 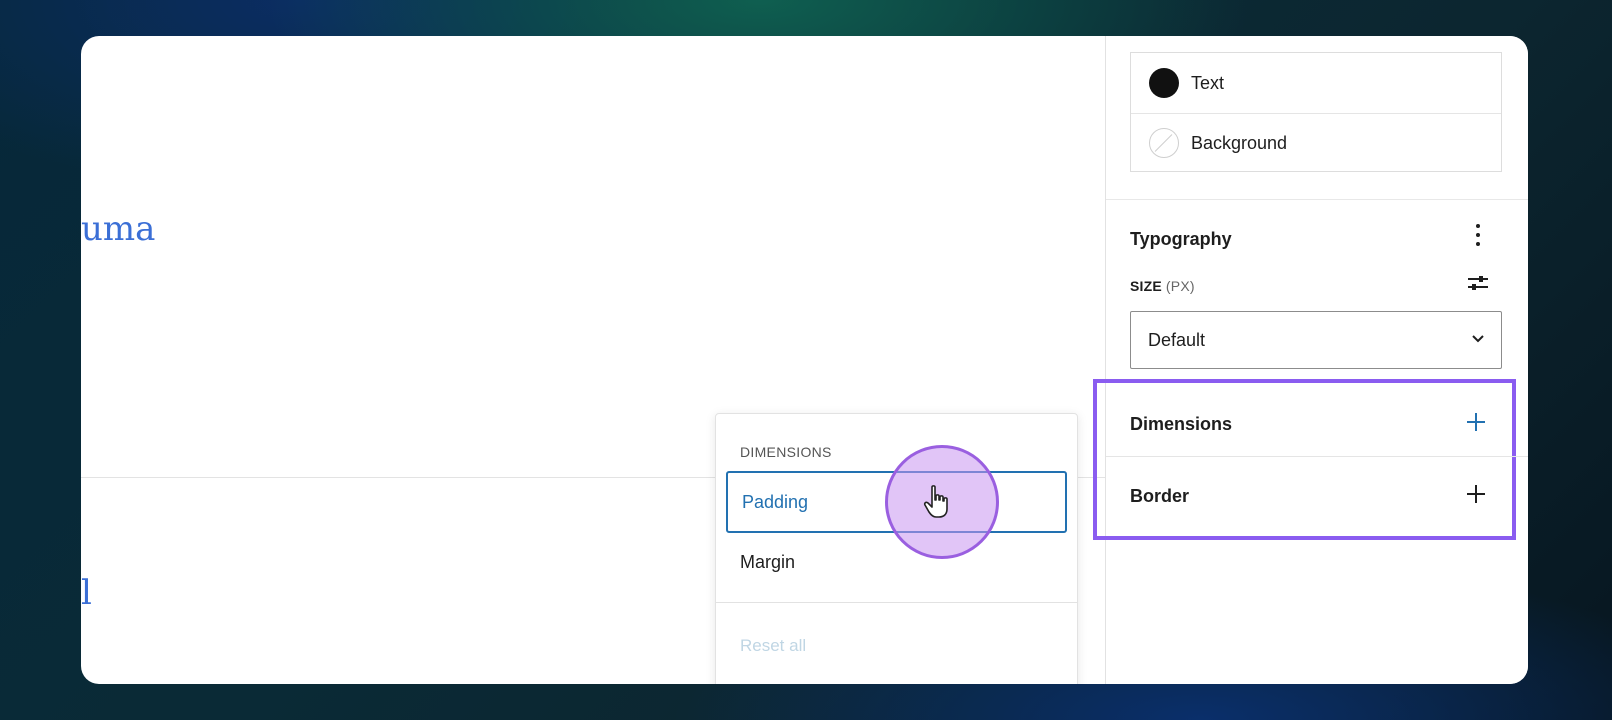 I want to click on font-size-label: SIZE (PX), so click(x=1162, y=286).